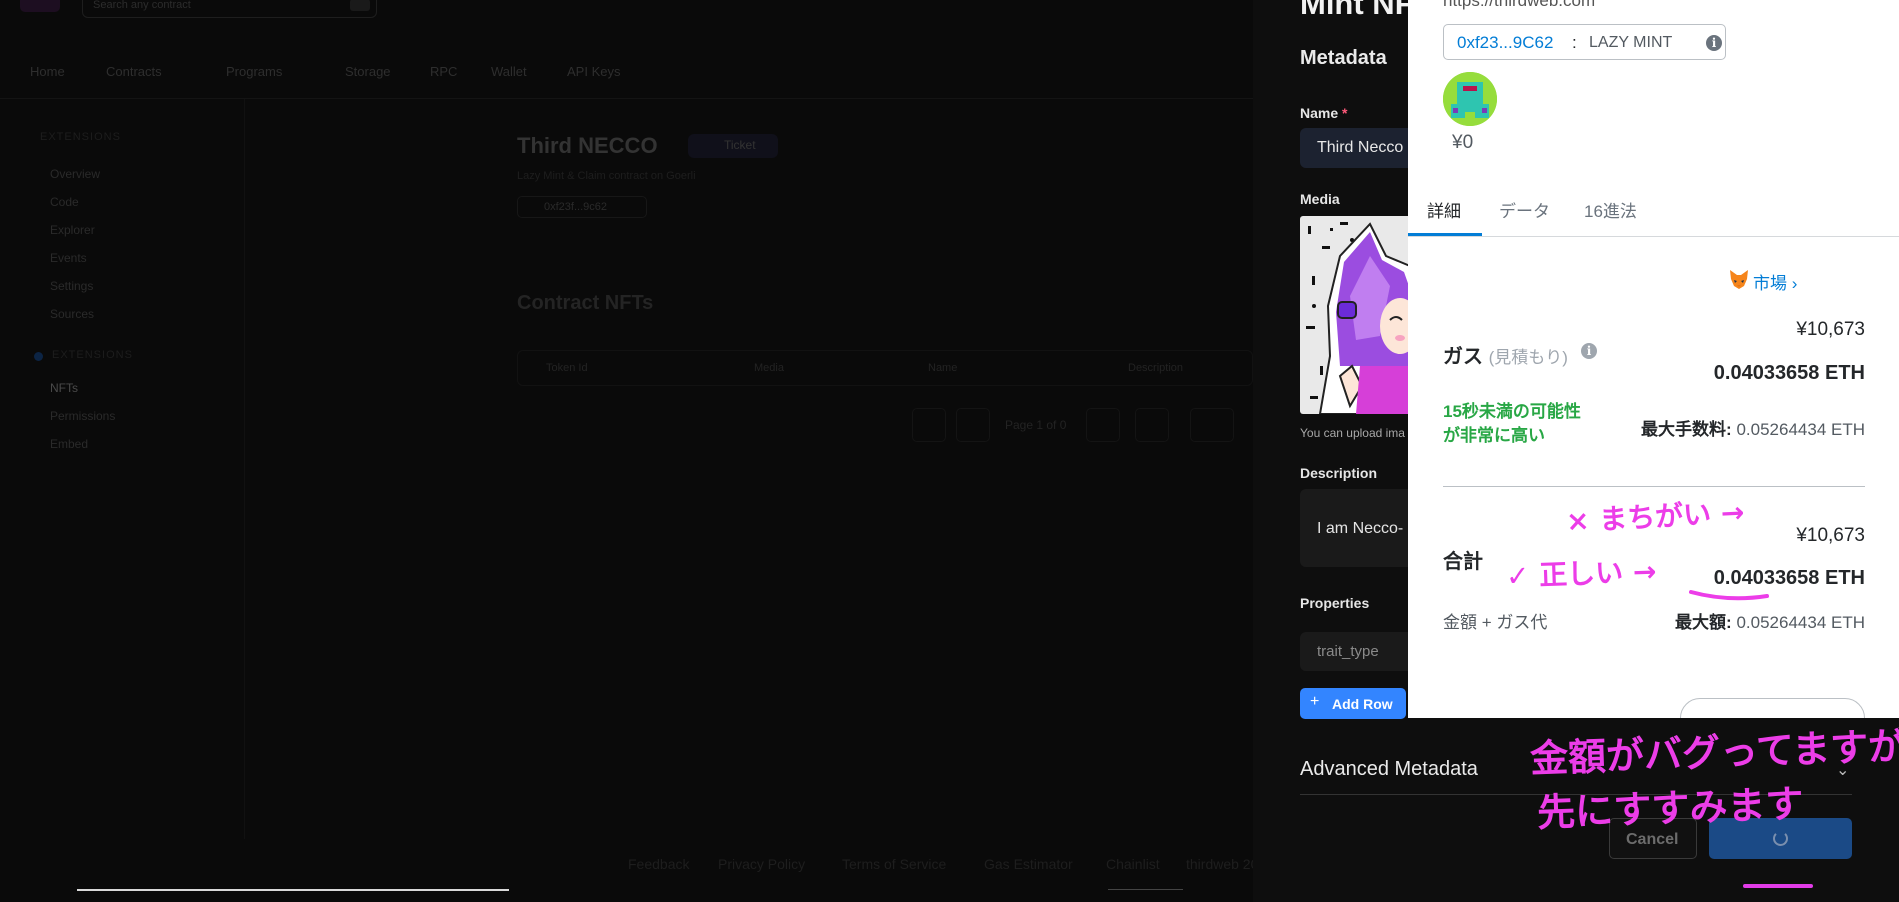 The image size is (1899, 902). Describe the element at coordinates (64, 202) in the screenshot. I see `sidebar-item-code: Code` at that location.